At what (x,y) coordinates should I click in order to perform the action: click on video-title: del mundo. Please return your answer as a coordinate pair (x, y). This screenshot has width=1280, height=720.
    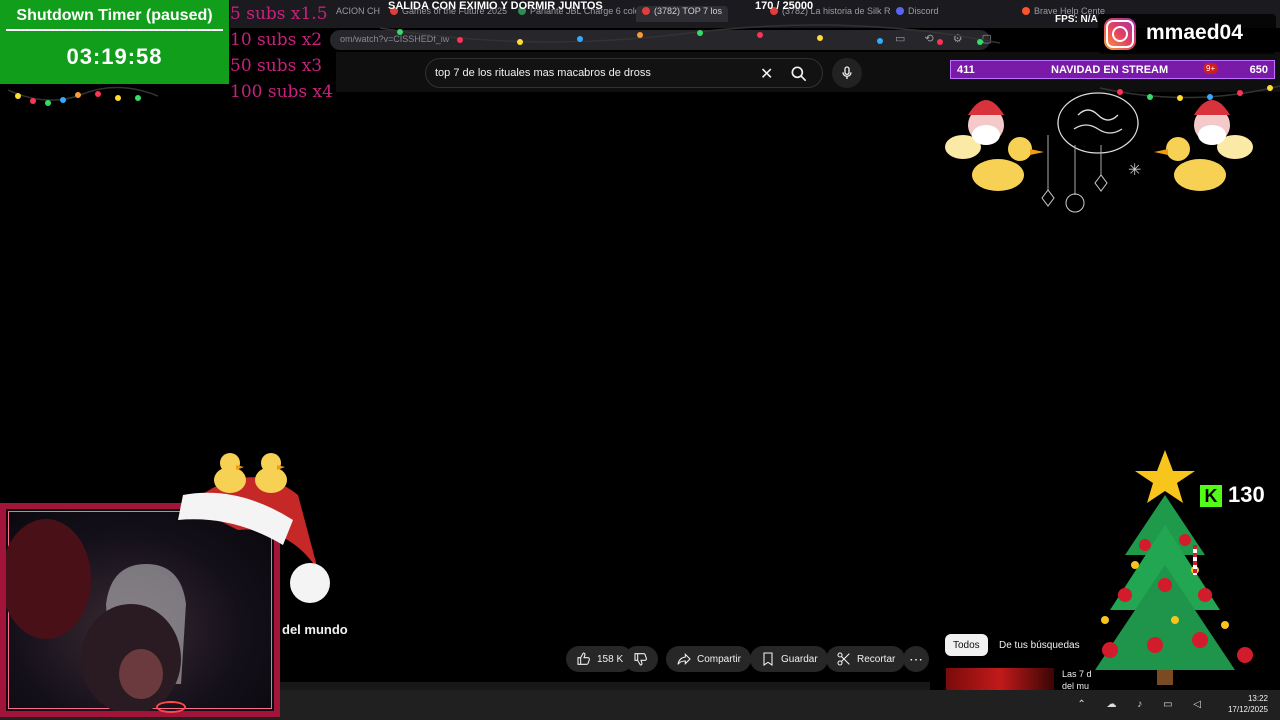
    Looking at the image, I should click on (315, 629).